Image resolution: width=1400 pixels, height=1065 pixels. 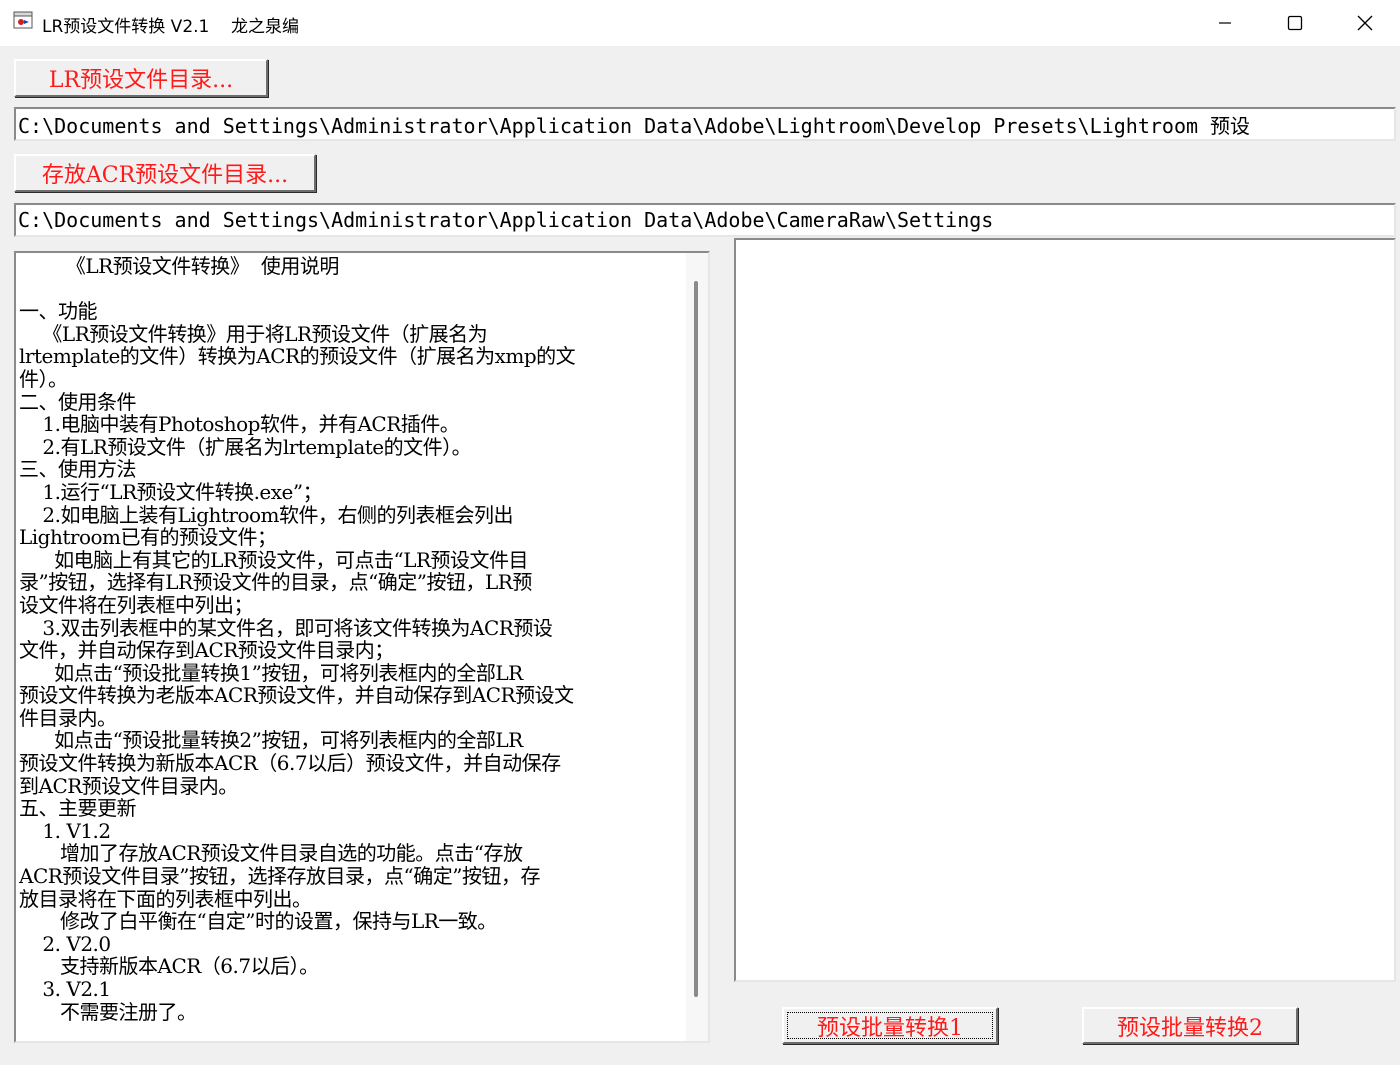 I want to click on instruction-line: Lightroom已有的预设文件；, so click(x=148, y=537).